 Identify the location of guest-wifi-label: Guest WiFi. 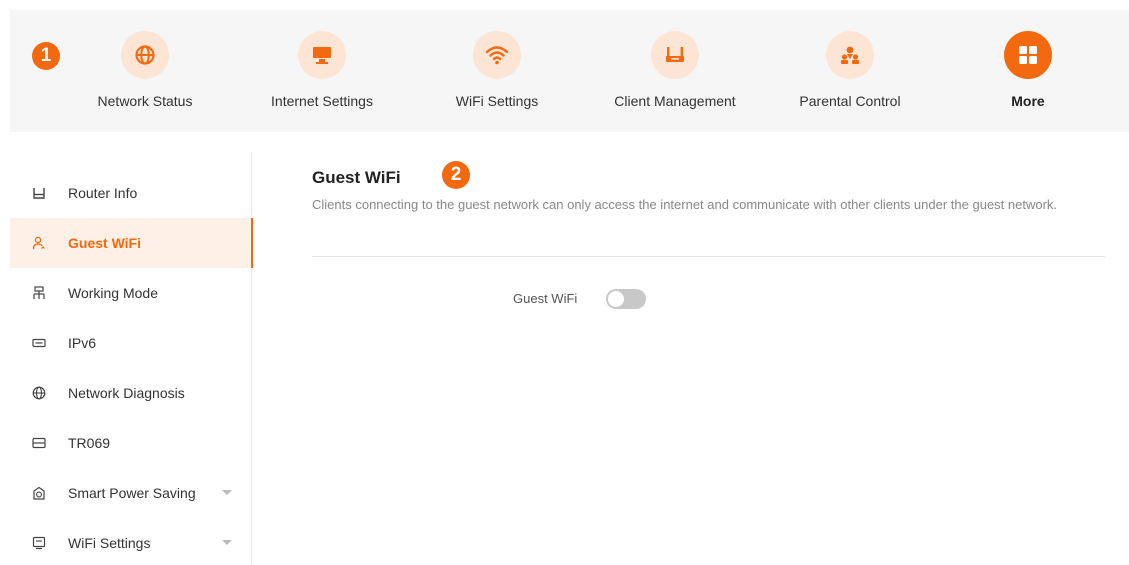
(545, 298).